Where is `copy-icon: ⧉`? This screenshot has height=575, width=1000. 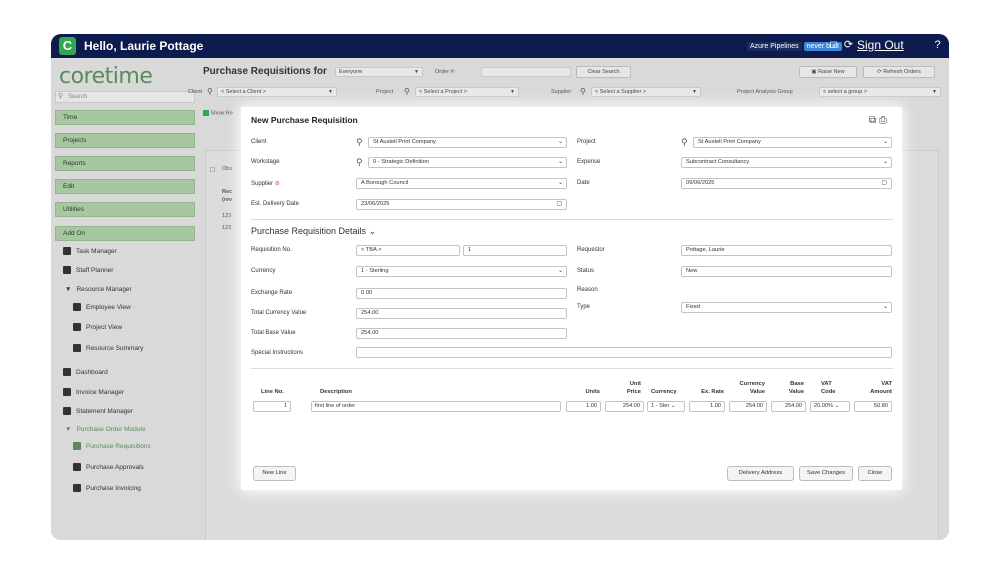 copy-icon: ⧉ is located at coordinates (872, 120).